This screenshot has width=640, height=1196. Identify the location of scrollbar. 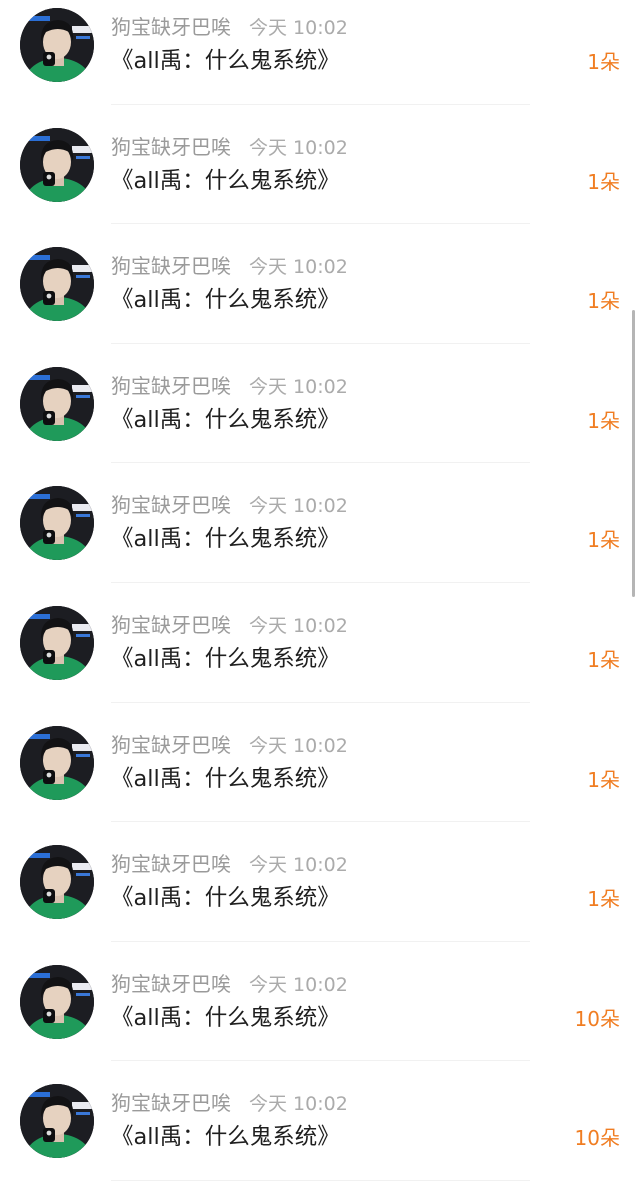
(633, 453).